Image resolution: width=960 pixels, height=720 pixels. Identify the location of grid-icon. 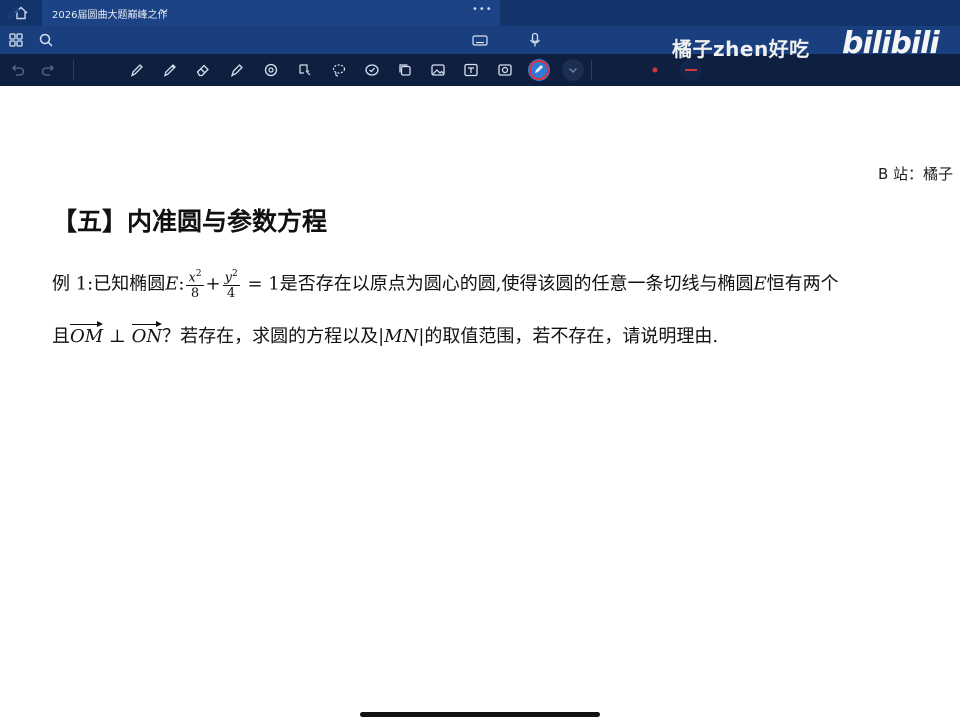
(16, 40).